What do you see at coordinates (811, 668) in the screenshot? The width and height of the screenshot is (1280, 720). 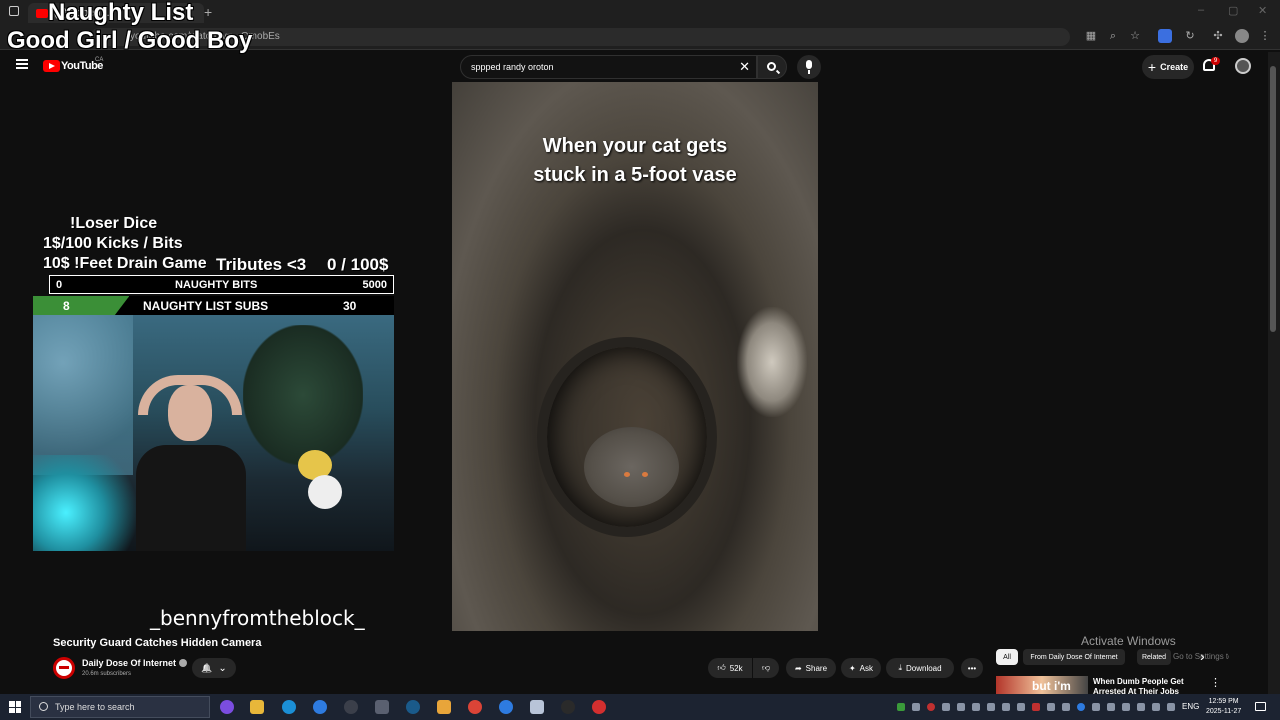 I see `share-button: ➦ Share` at bounding box center [811, 668].